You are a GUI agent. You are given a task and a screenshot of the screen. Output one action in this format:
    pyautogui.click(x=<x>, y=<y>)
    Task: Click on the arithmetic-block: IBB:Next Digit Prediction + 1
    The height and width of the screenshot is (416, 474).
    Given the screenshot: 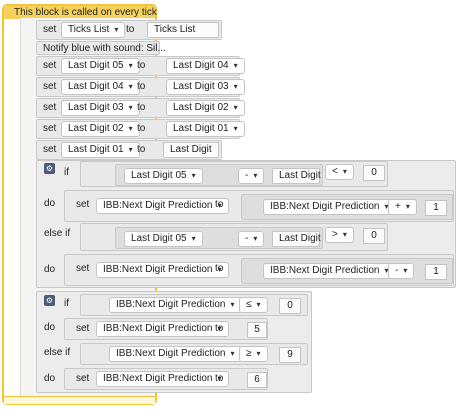 What is the action you would take?
    pyautogui.click(x=347, y=207)
    